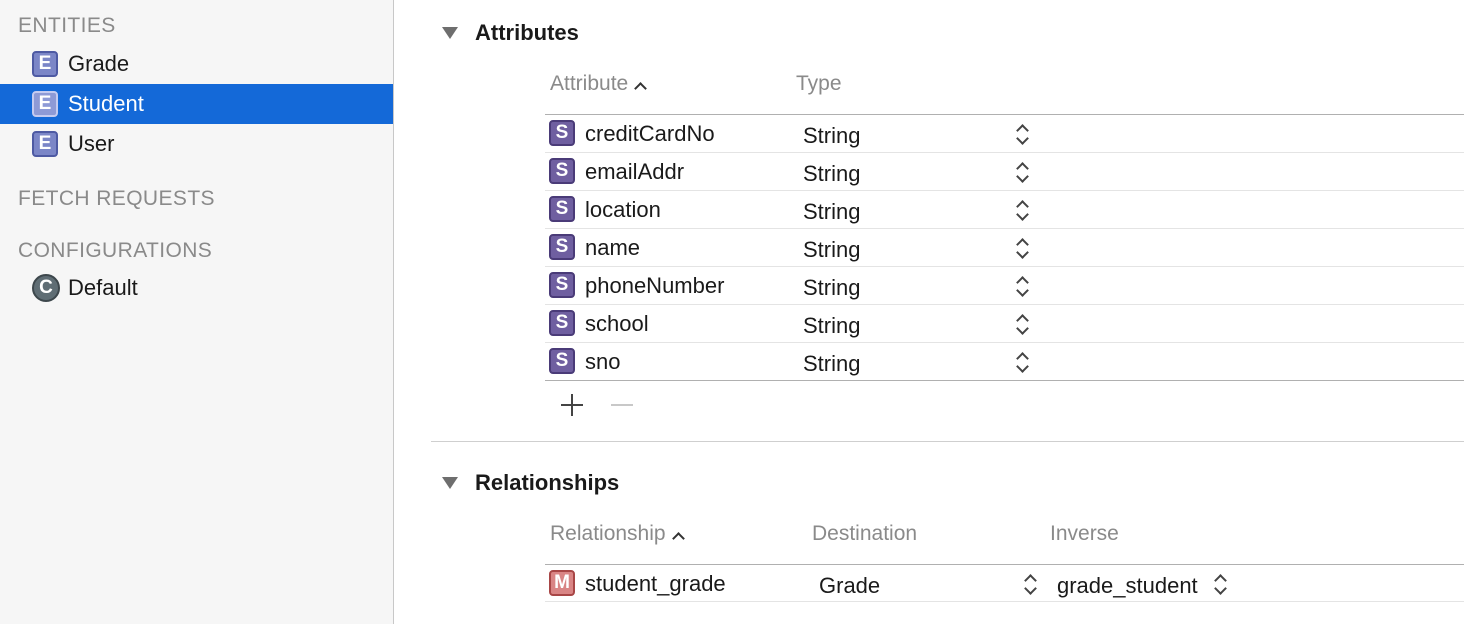 The height and width of the screenshot is (624, 1464). I want to click on attribute-name: school, so click(617, 324).